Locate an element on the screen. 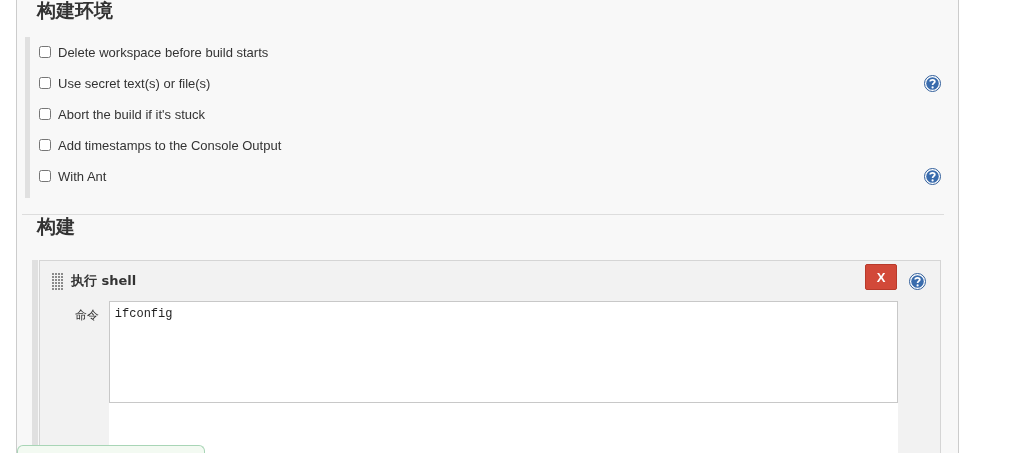 Image resolution: width=1032 pixels, height=453 pixels. delete-button: X is located at coordinates (881, 277).